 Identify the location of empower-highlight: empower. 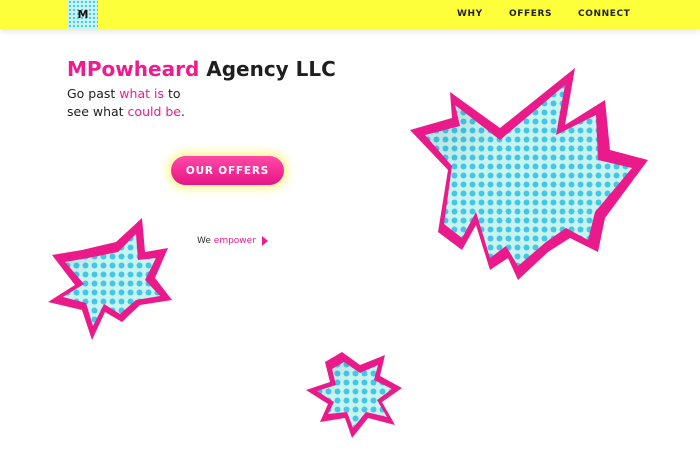
(234, 241).